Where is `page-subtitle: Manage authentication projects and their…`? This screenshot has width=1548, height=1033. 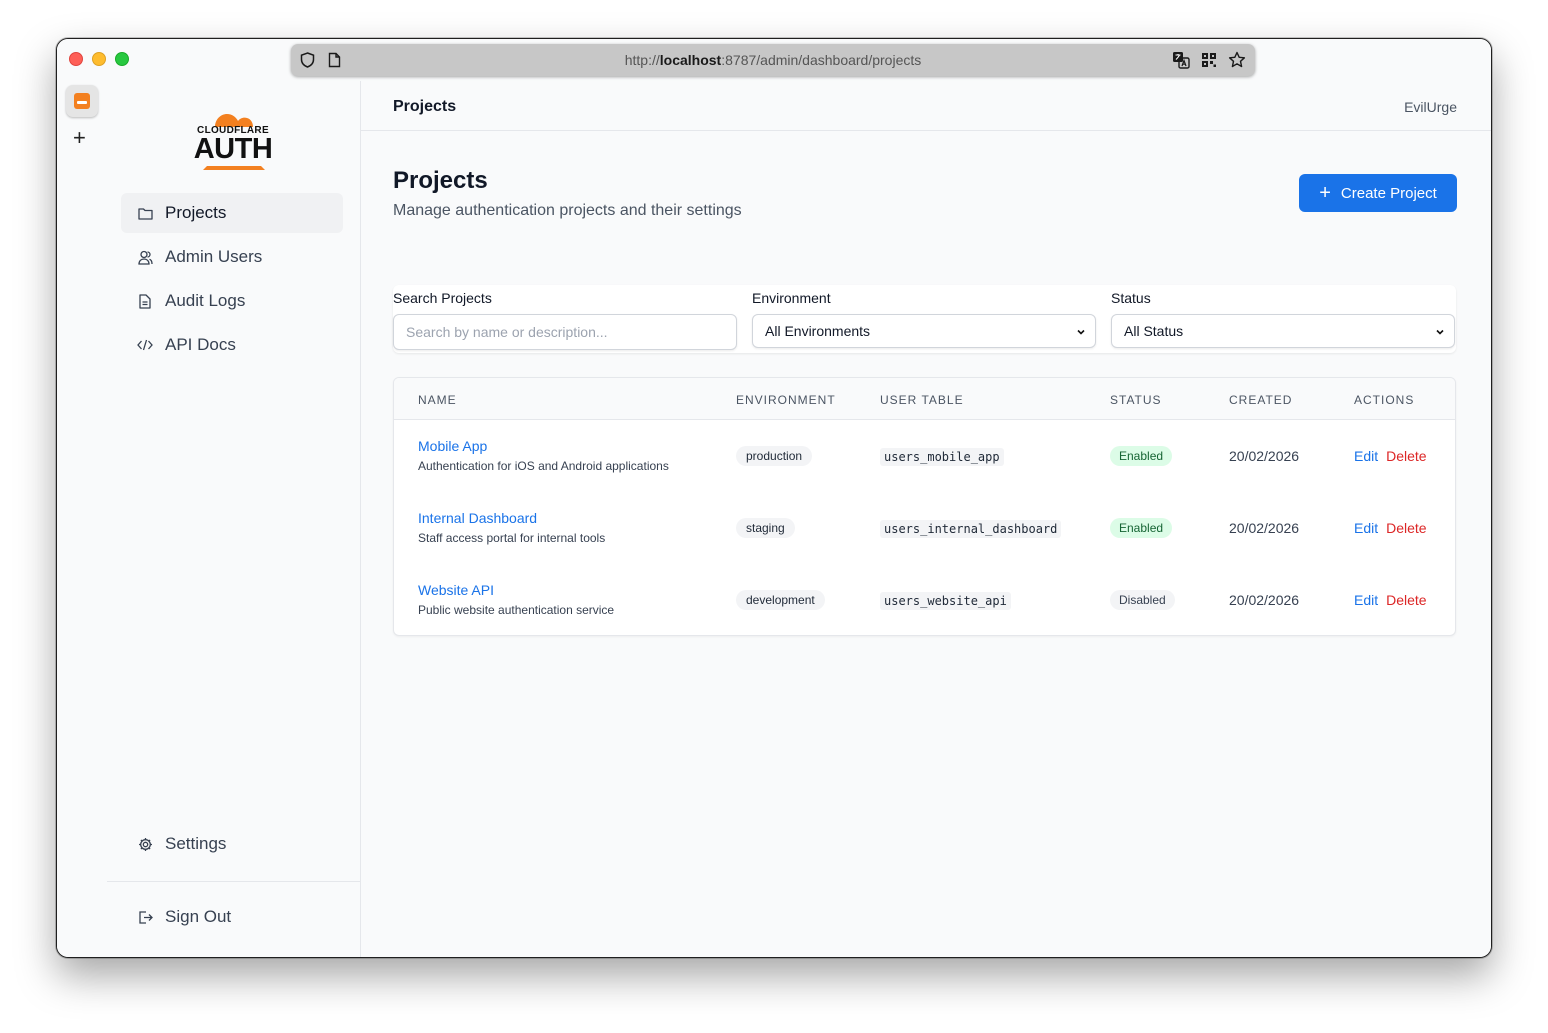 page-subtitle: Manage authentication projects and their… is located at coordinates (567, 210).